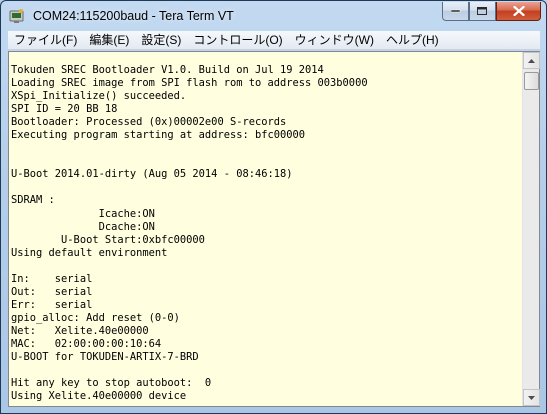  Describe the element at coordinates (412, 40) in the screenshot. I see `menu-help: ヘルプ(H)` at that location.